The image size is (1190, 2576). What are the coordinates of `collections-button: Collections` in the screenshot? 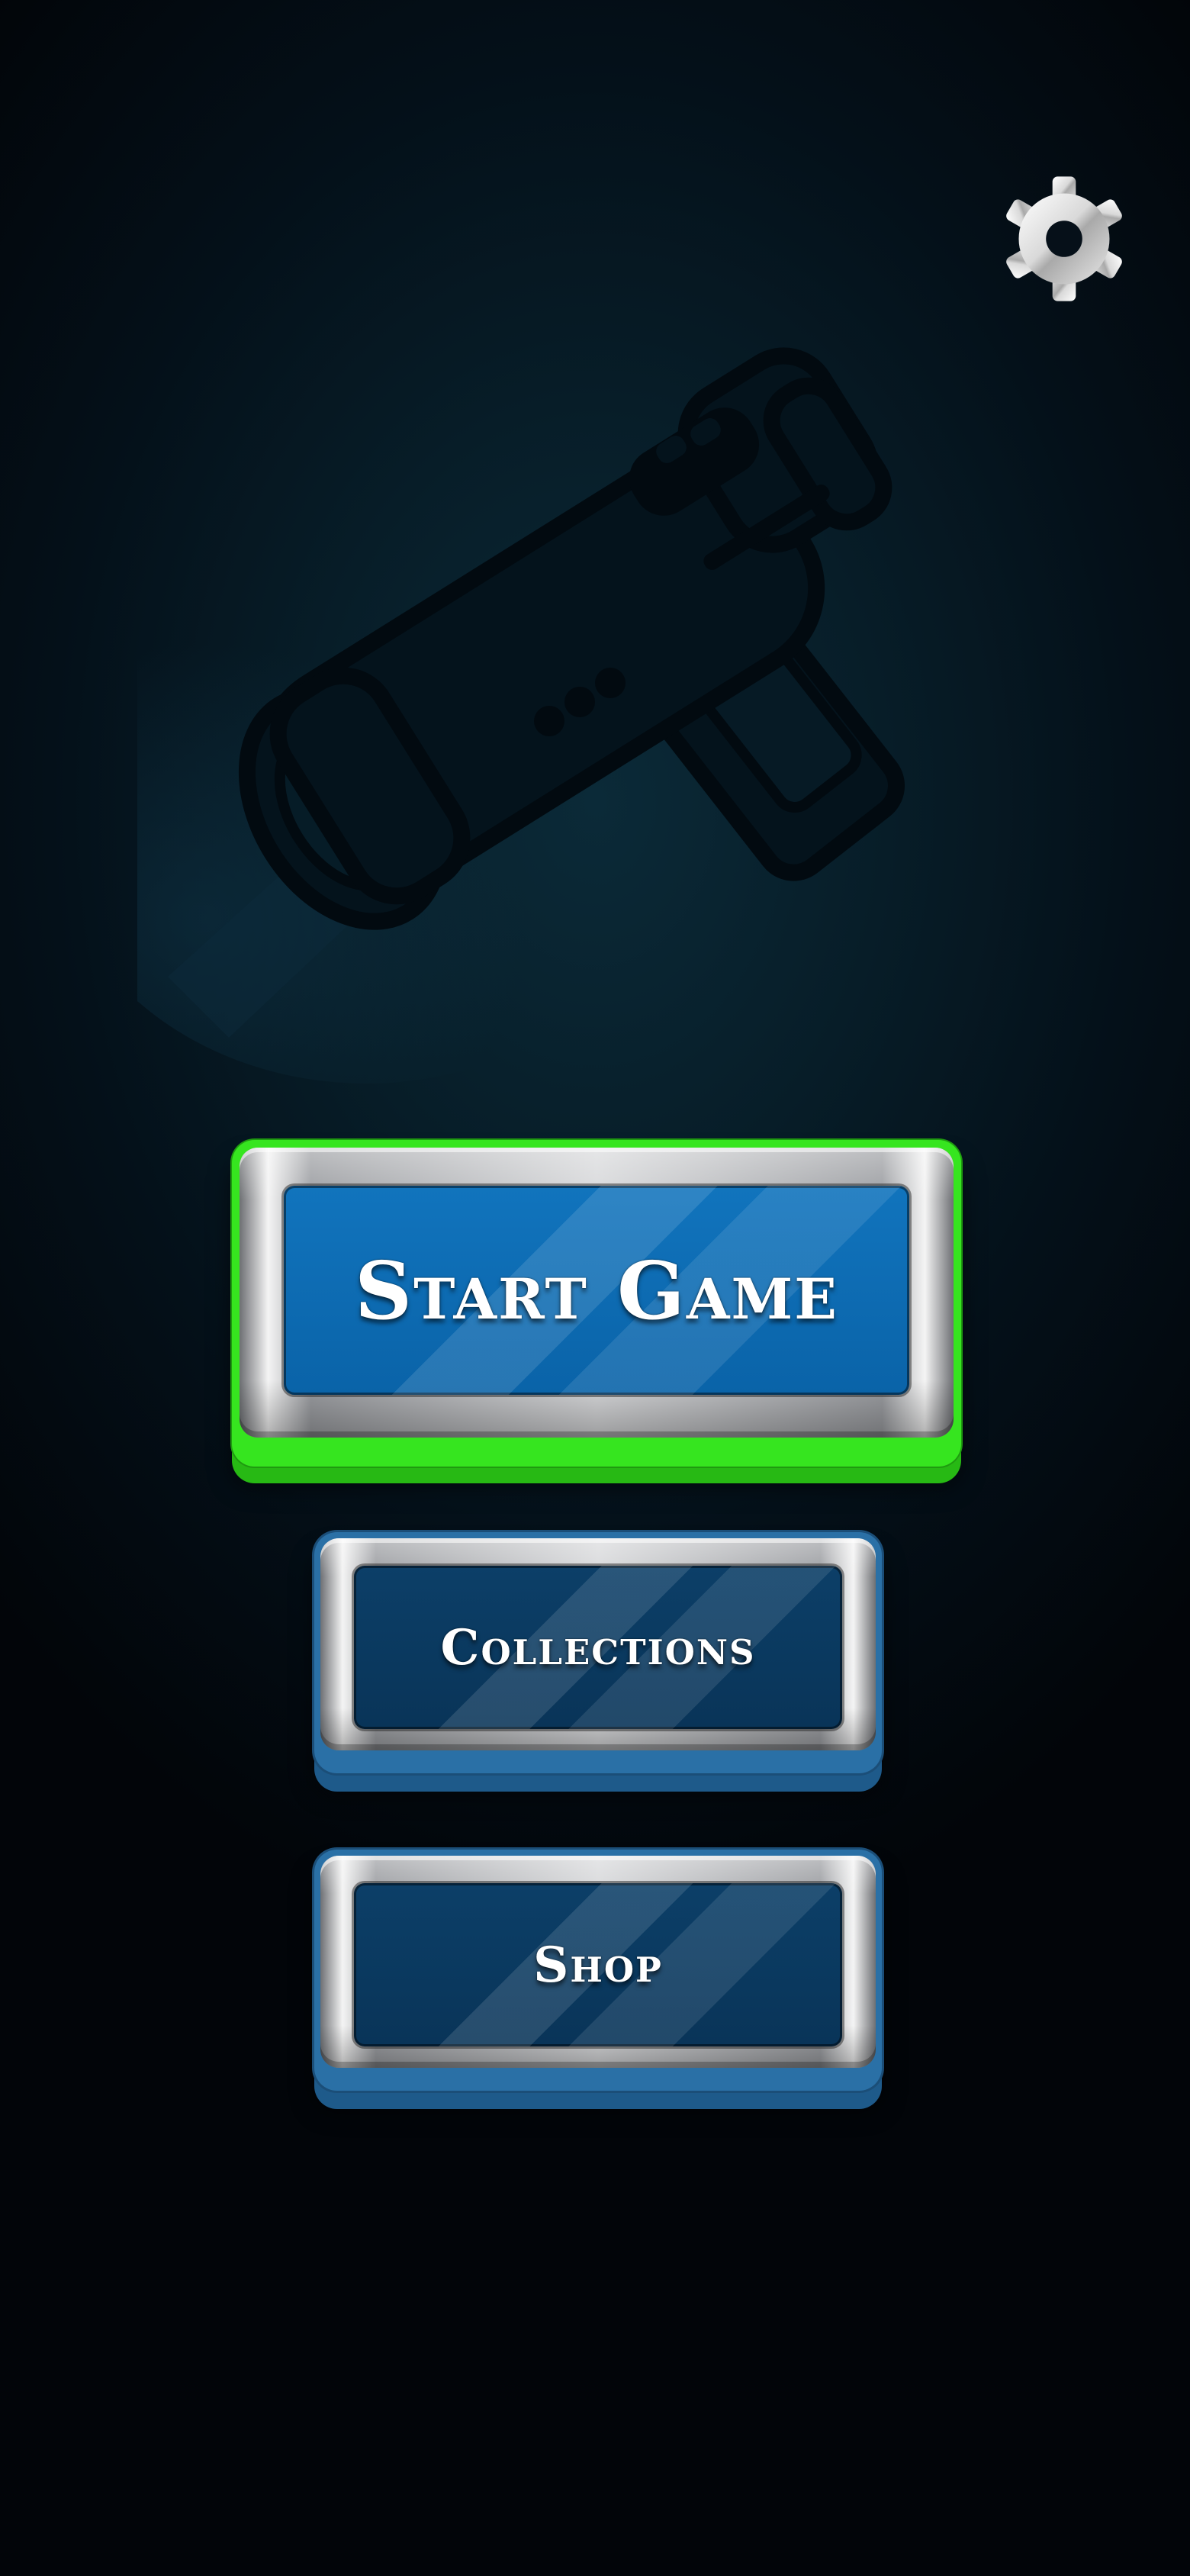 It's located at (598, 1652).